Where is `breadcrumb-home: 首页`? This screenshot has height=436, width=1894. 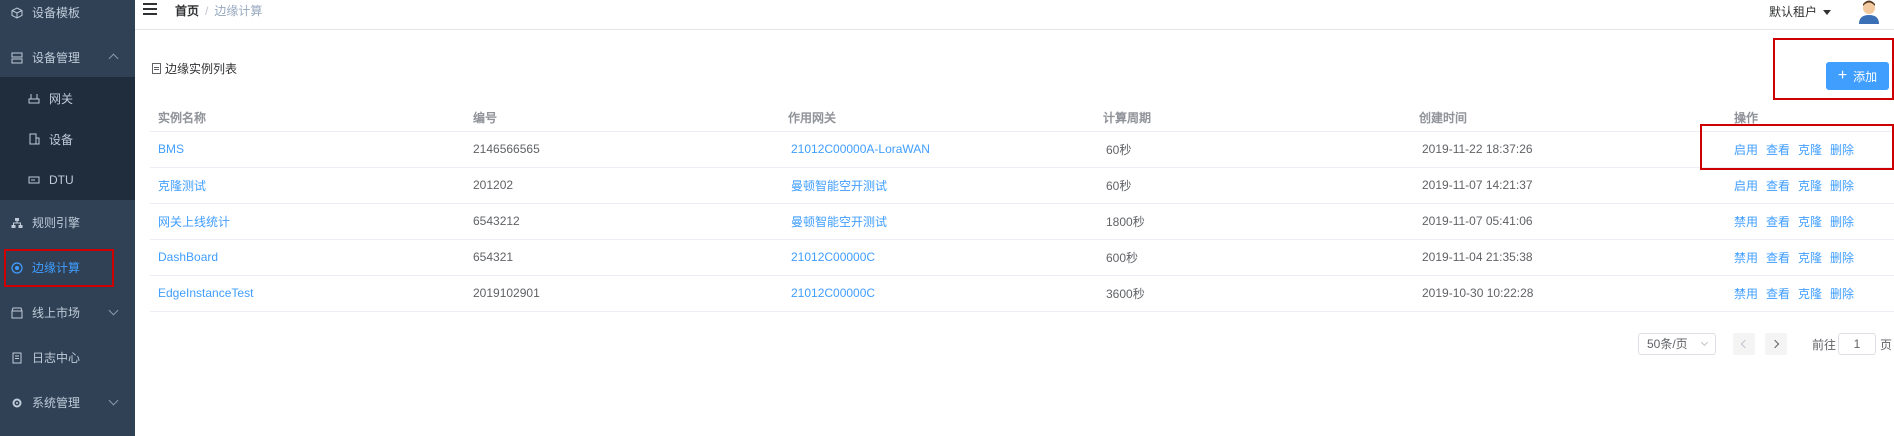 breadcrumb-home: 首页 is located at coordinates (187, 11).